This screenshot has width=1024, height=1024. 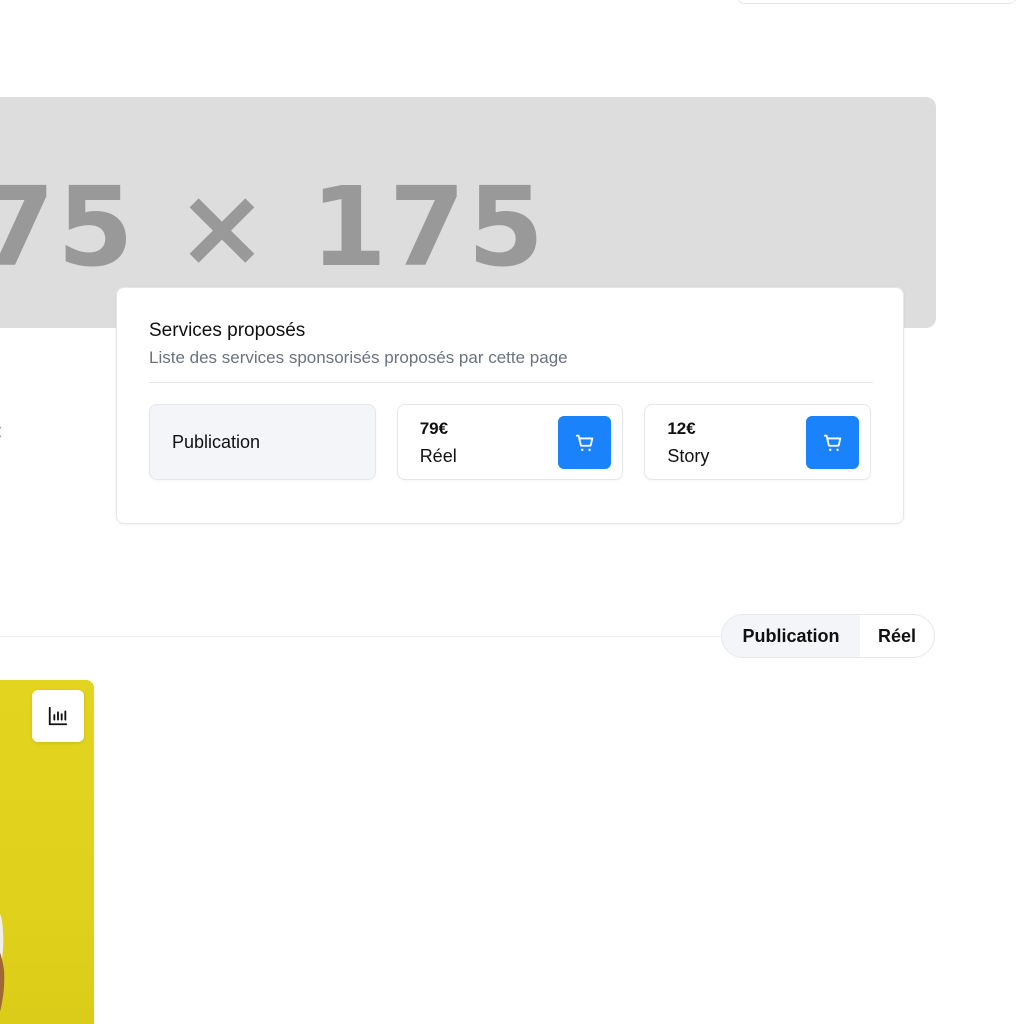 What do you see at coordinates (227, 330) in the screenshot?
I see `services-title: Services proposés` at bounding box center [227, 330].